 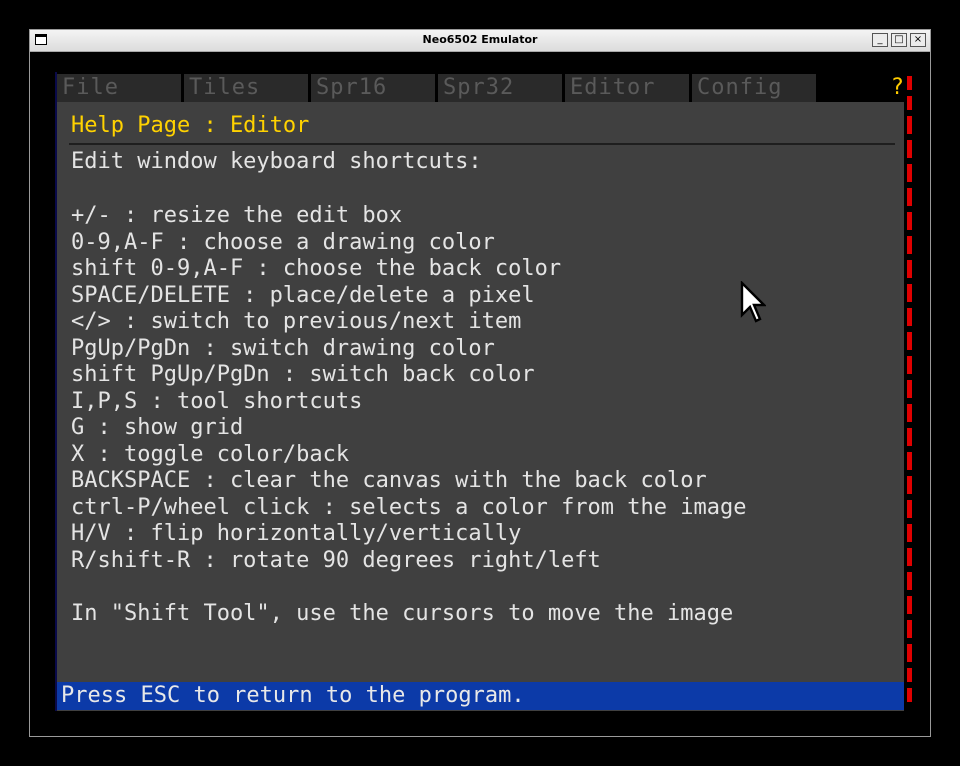 What do you see at coordinates (283, 348) in the screenshot?
I see `help-line: PgUp/PgDn : switch drawing color` at bounding box center [283, 348].